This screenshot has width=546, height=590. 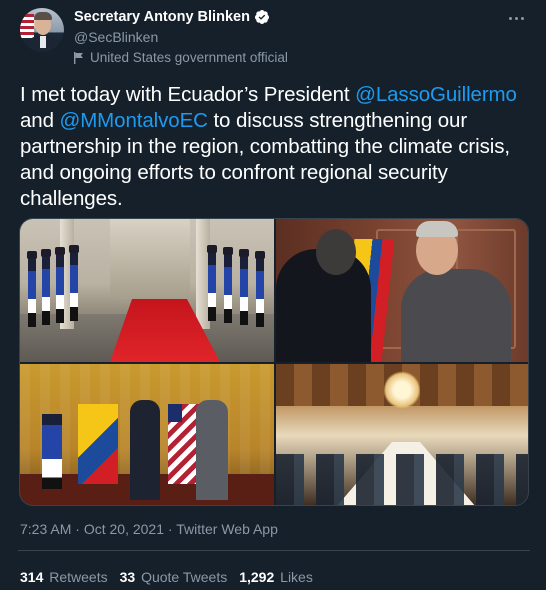 What do you see at coordinates (257, 577) in the screenshot?
I see `likes-count: 1,292` at bounding box center [257, 577].